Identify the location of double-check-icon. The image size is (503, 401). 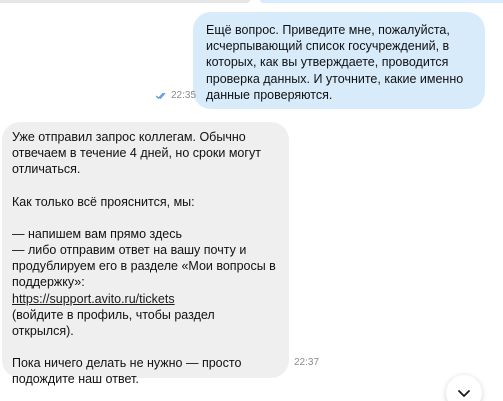
(161, 96).